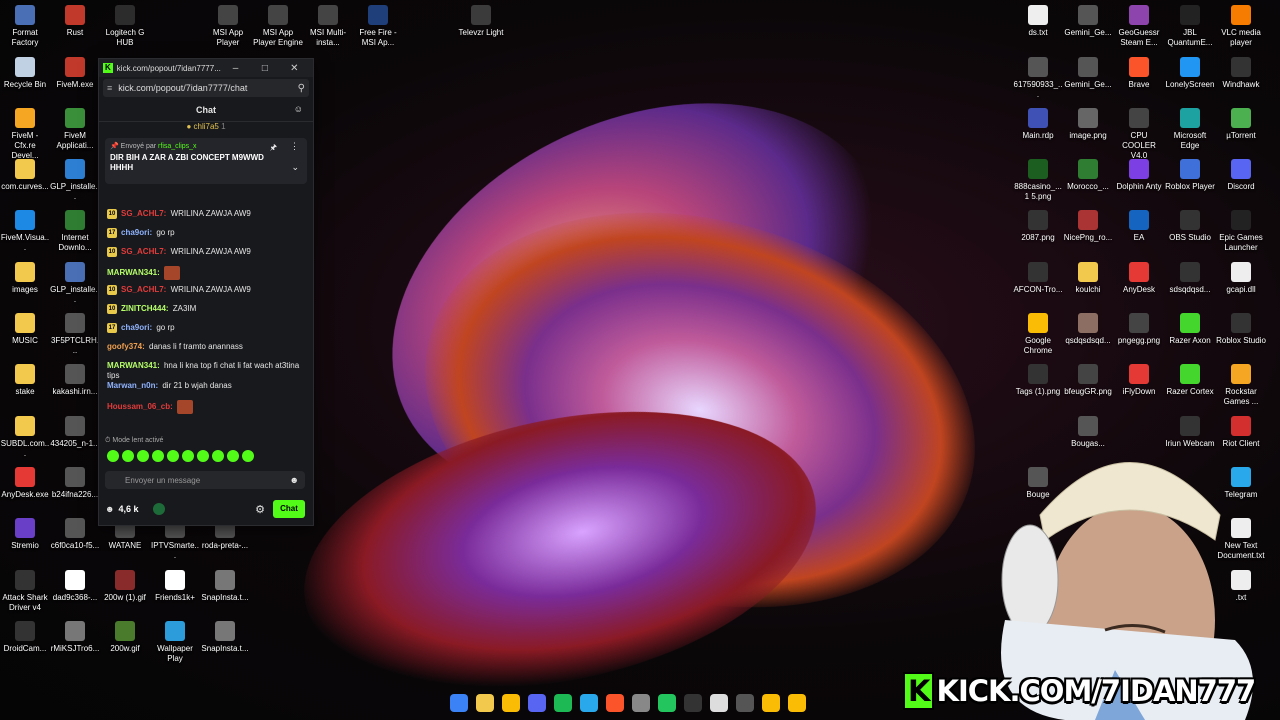 The width and height of the screenshot is (1280, 720). Describe the element at coordinates (126, 346) in the screenshot. I see `chat-username: goofy374:` at that location.